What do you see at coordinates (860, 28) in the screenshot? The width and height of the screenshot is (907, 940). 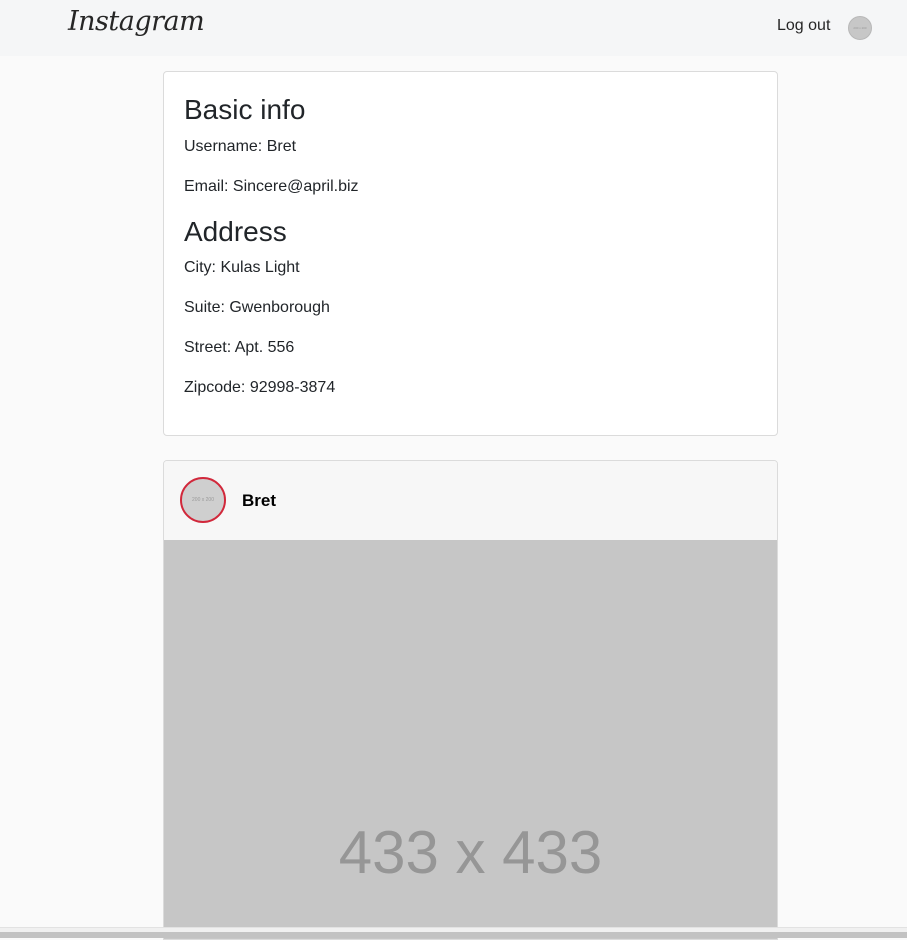 I see `profile-avatar-icon: 200 x 200` at bounding box center [860, 28].